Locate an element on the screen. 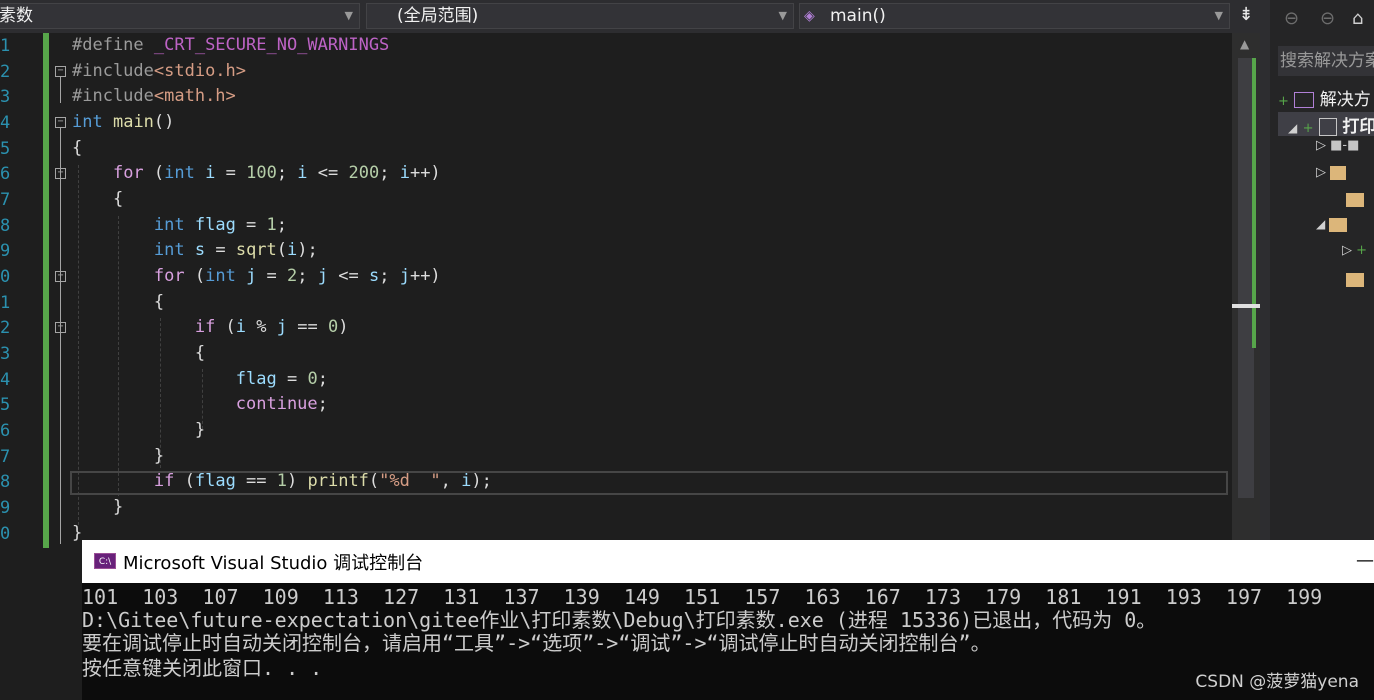 The image size is (1374, 700). scroll-up-icon: ▲ is located at coordinates (1244, 44).